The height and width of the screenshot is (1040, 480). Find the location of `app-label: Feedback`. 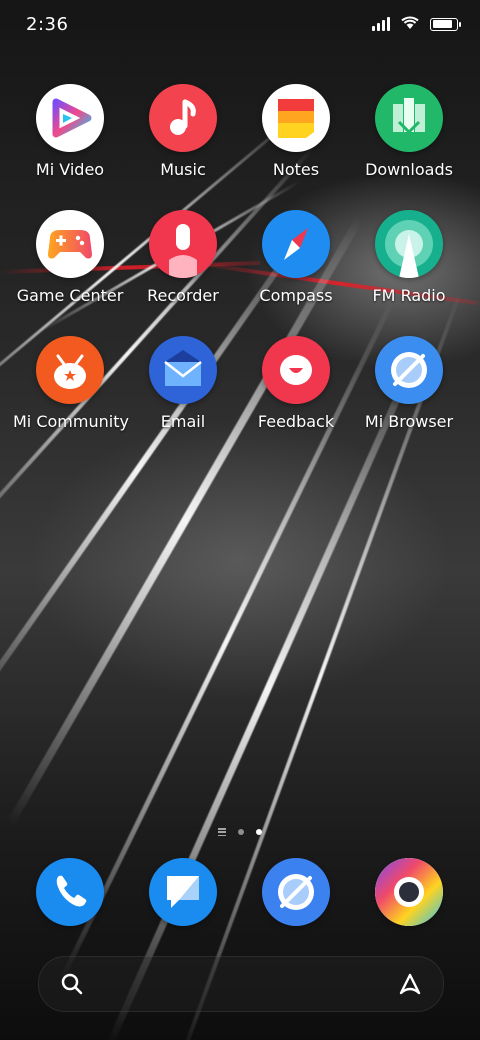

app-label: Feedback is located at coordinates (296, 421).